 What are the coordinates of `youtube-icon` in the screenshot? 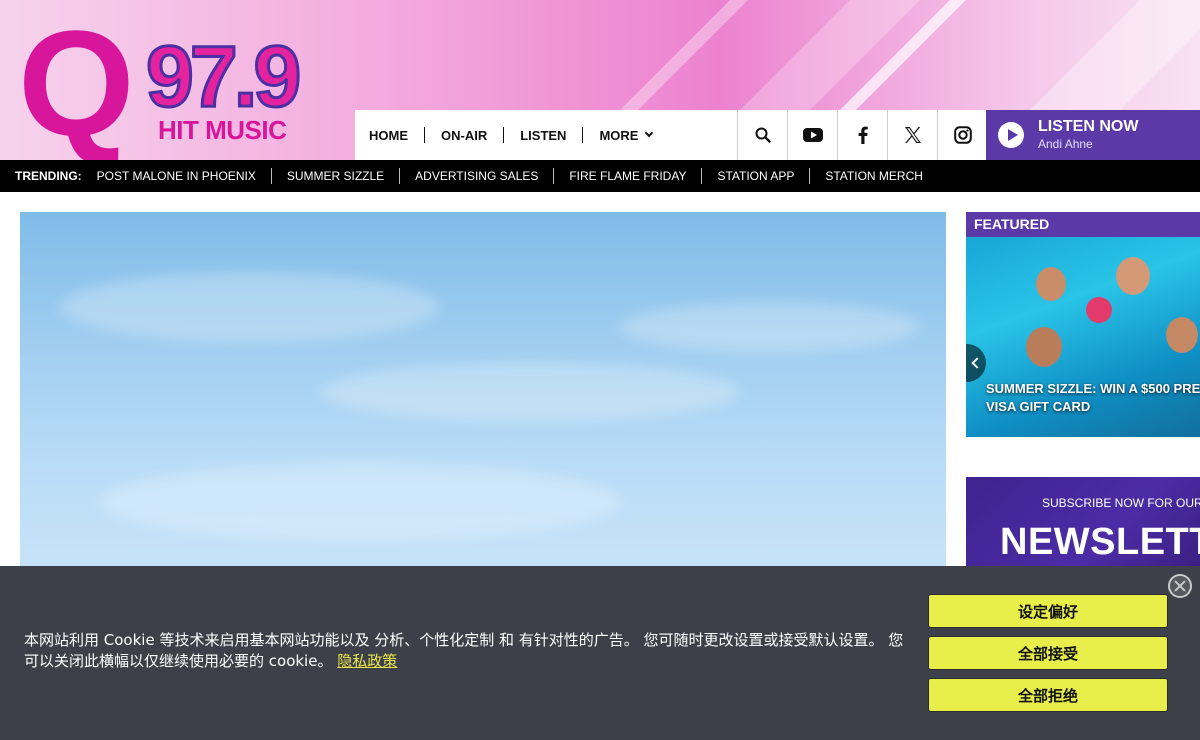 It's located at (812, 135).